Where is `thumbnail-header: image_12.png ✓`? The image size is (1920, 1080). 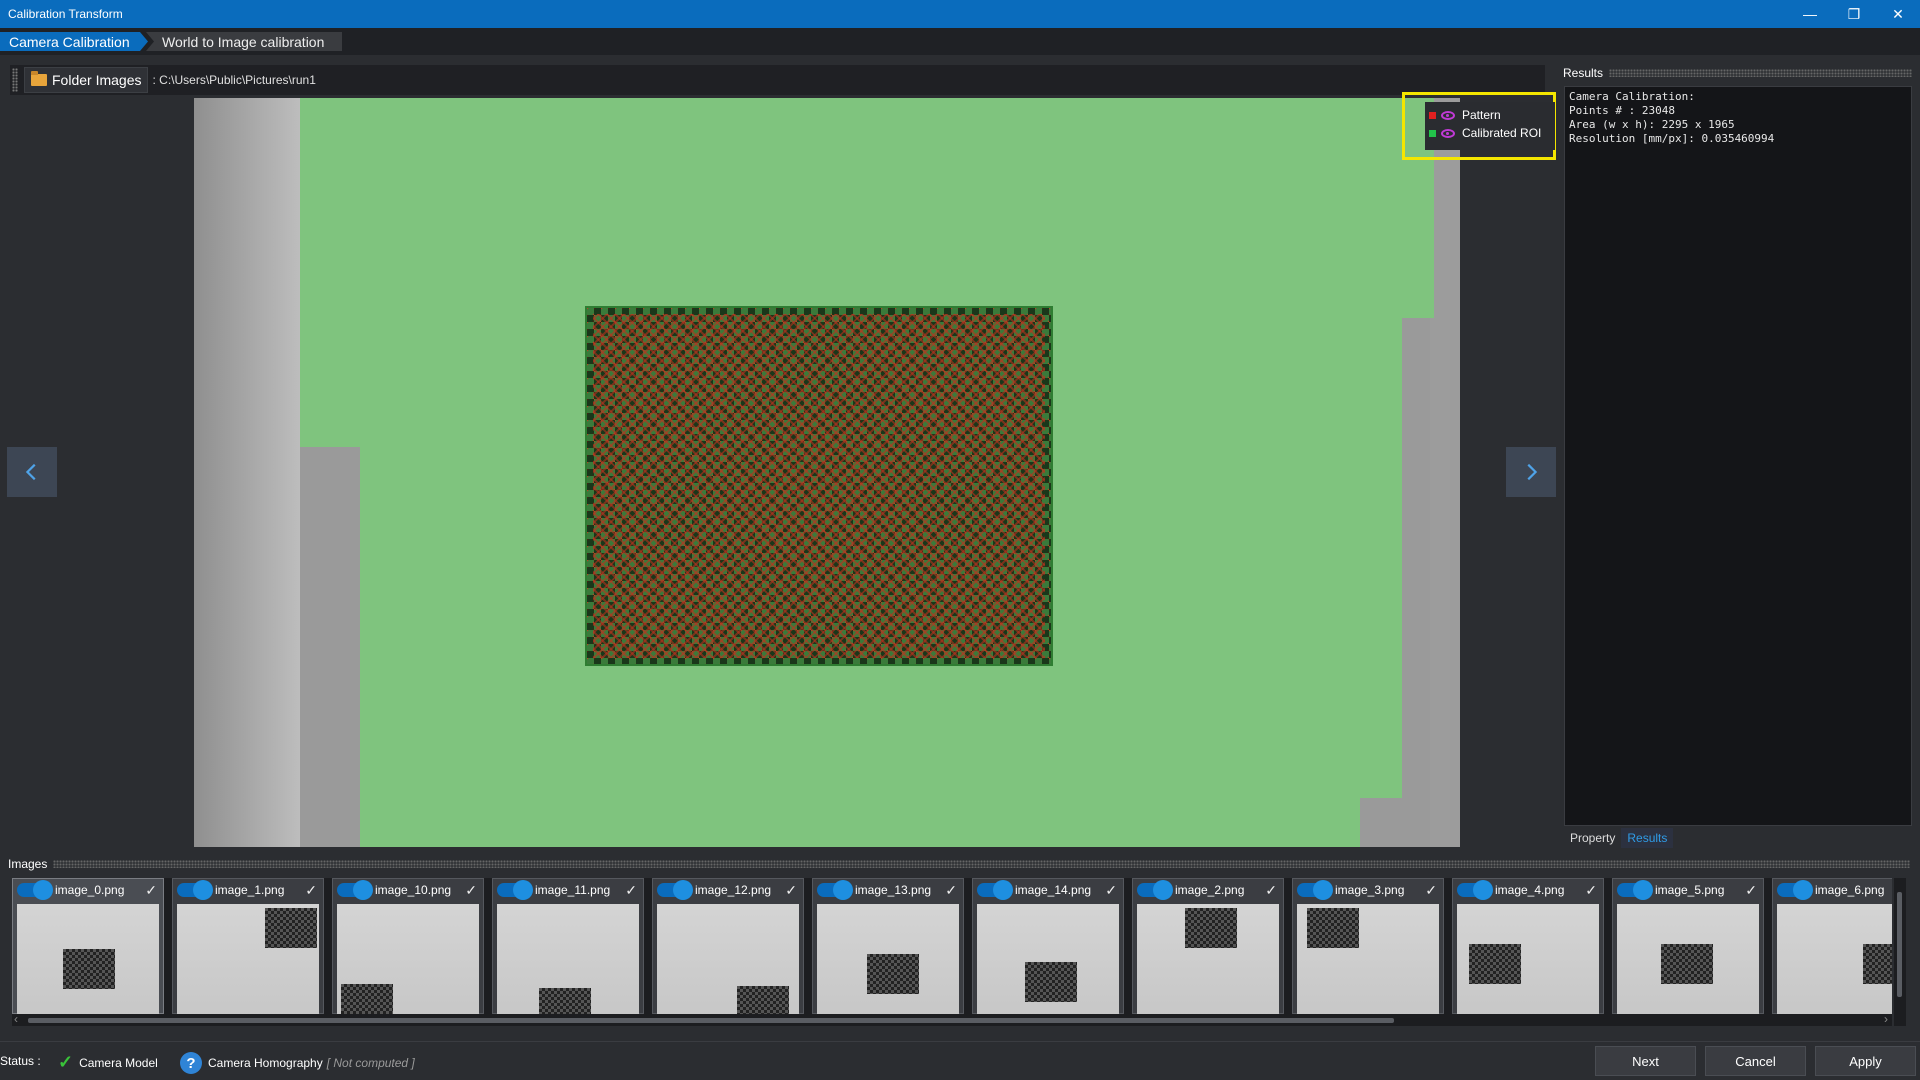
thumbnail-header: image_12.png ✓ is located at coordinates (728, 890).